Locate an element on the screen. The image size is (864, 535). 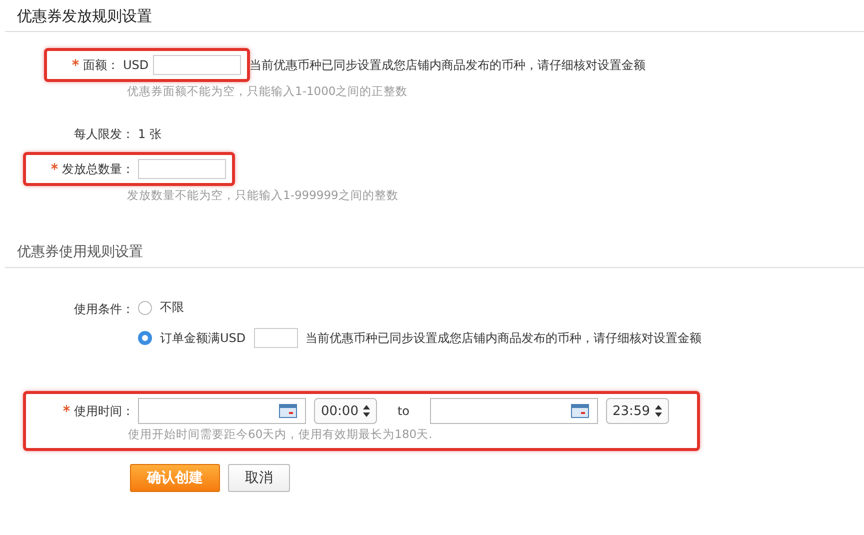
amount-field is located at coordinates (196, 65).